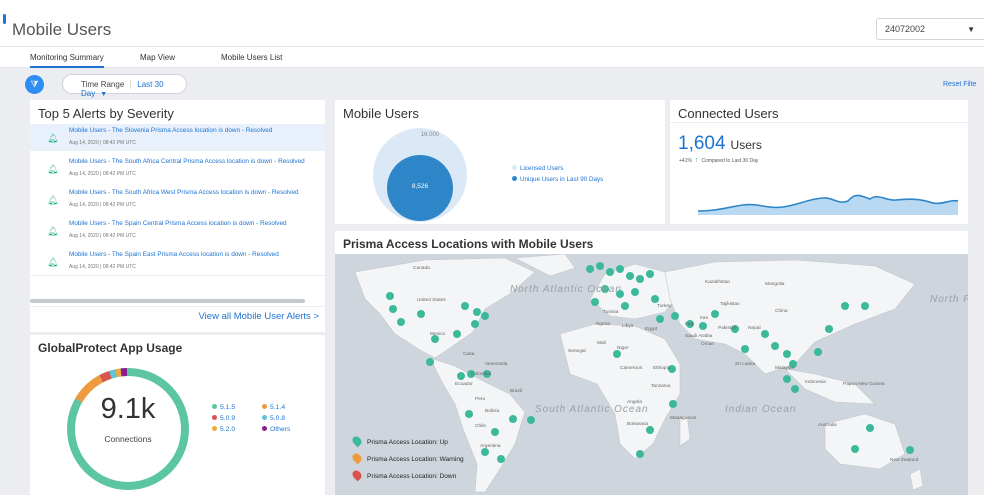 The height and width of the screenshot is (495, 984). What do you see at coordinates (223, 429) in the screenshot?
I see `legend-item-5.2.0: 5.2.0` at bounding box center [223, 429].